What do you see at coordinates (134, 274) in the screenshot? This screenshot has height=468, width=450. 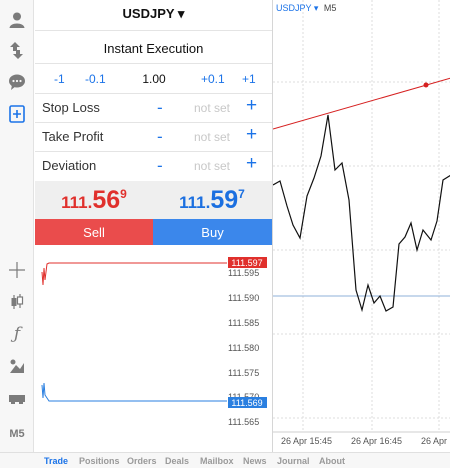 I see `ask-line` at bounding box center [134, 274].